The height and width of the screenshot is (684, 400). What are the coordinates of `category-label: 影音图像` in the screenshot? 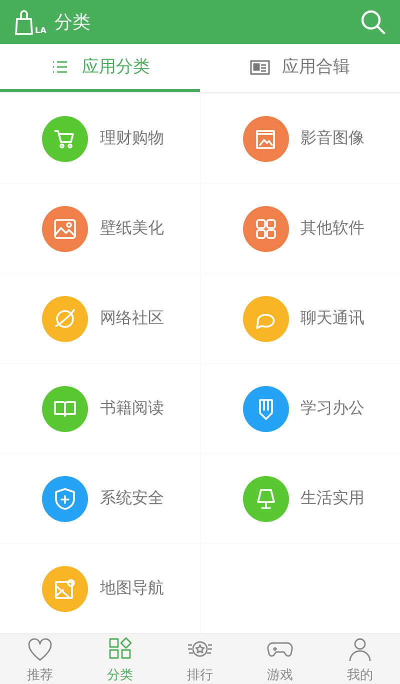 It's located at (332, 139).